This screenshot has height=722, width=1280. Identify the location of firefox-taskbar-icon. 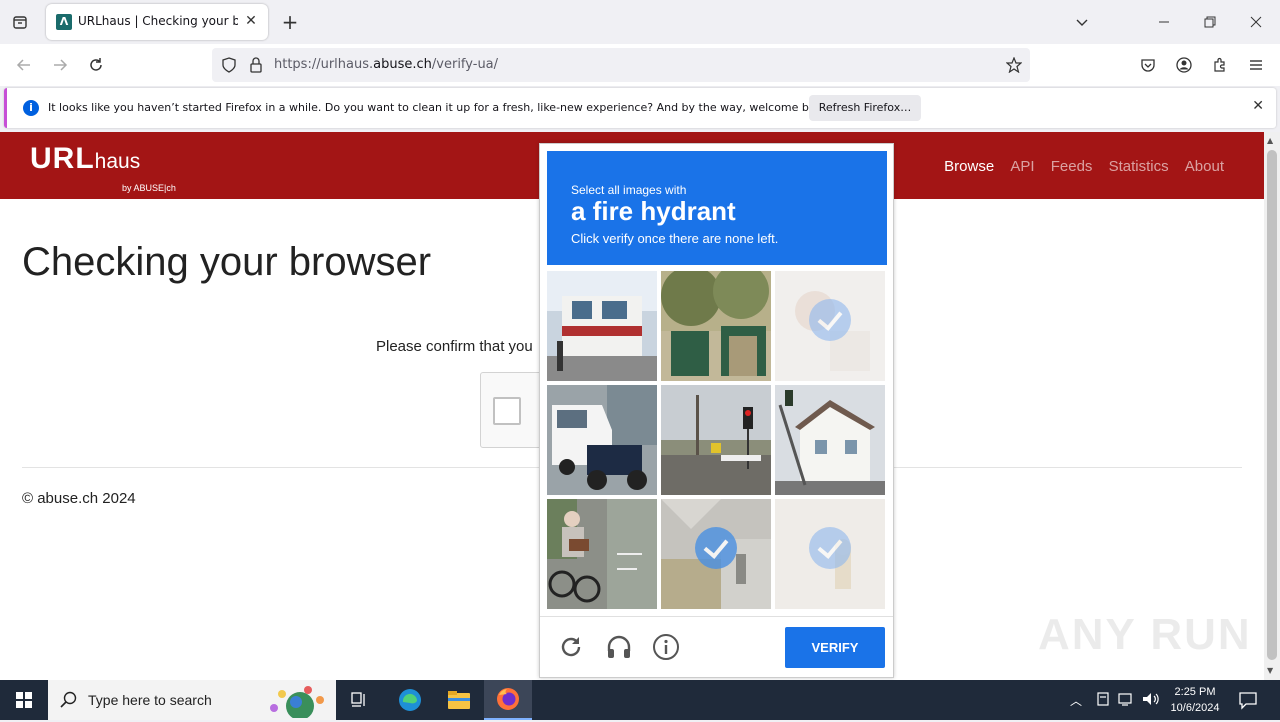
(508, 700).